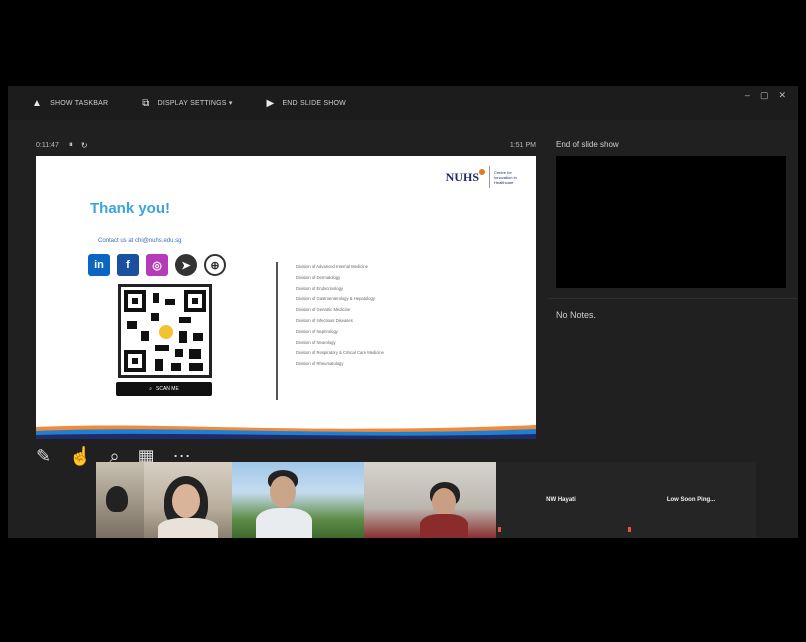  I want to click on department-item: Division of Geriatric Medicine, so click(323, 310).